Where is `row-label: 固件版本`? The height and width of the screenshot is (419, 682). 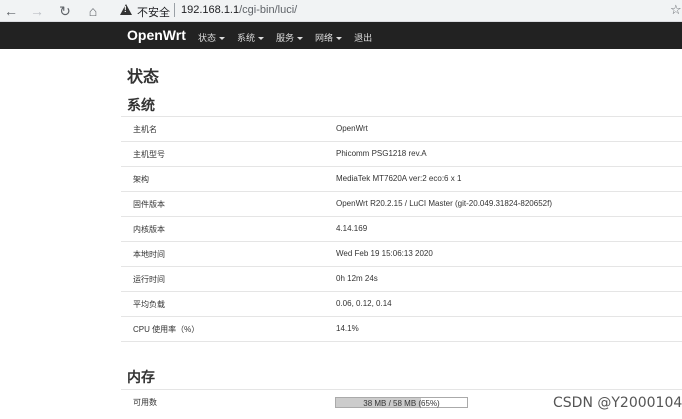
row-label: 固件版本 is located at coordinates (149, 204).